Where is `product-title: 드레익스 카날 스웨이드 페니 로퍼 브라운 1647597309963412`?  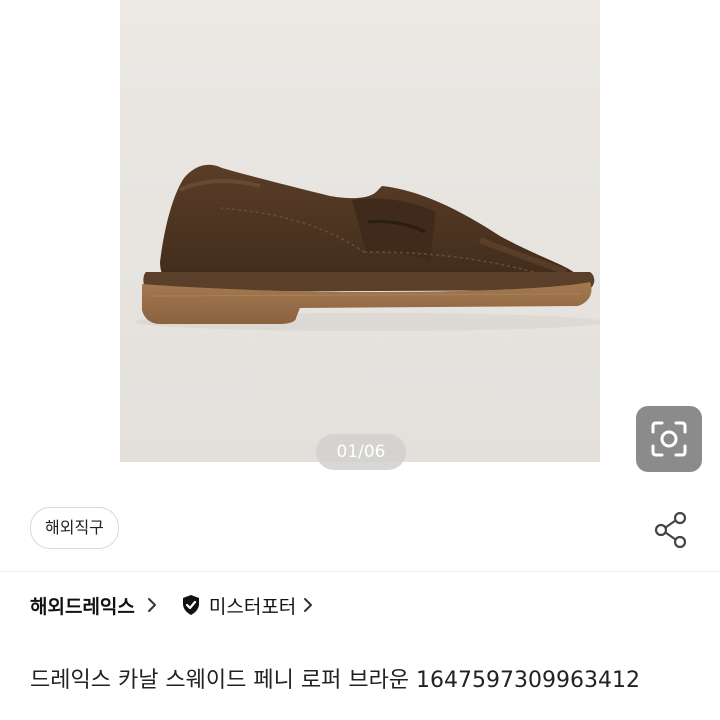
product-title: 드레익스 카날 스웨이드 페니 로퍼 브라운 1647597309963412 is located at coordinates (335, 680).